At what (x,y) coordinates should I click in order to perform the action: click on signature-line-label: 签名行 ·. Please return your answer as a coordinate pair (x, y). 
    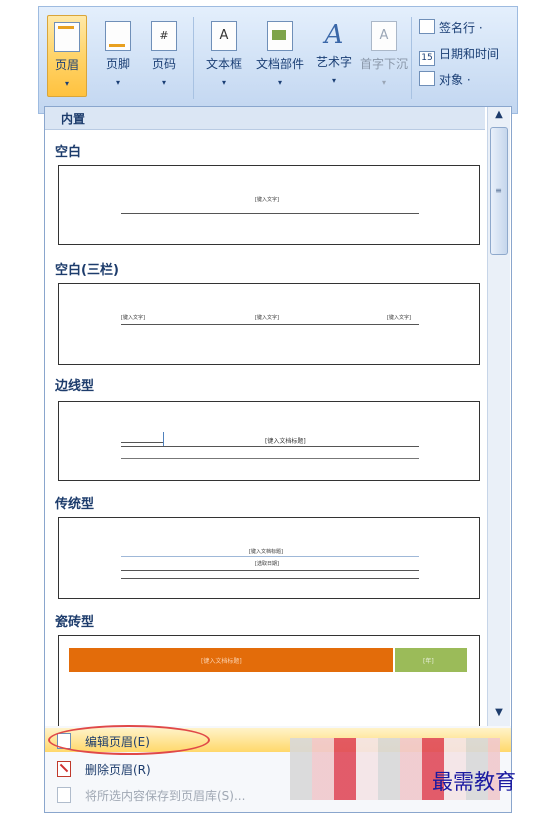
    Looking at the image, I should click on (461, 28).